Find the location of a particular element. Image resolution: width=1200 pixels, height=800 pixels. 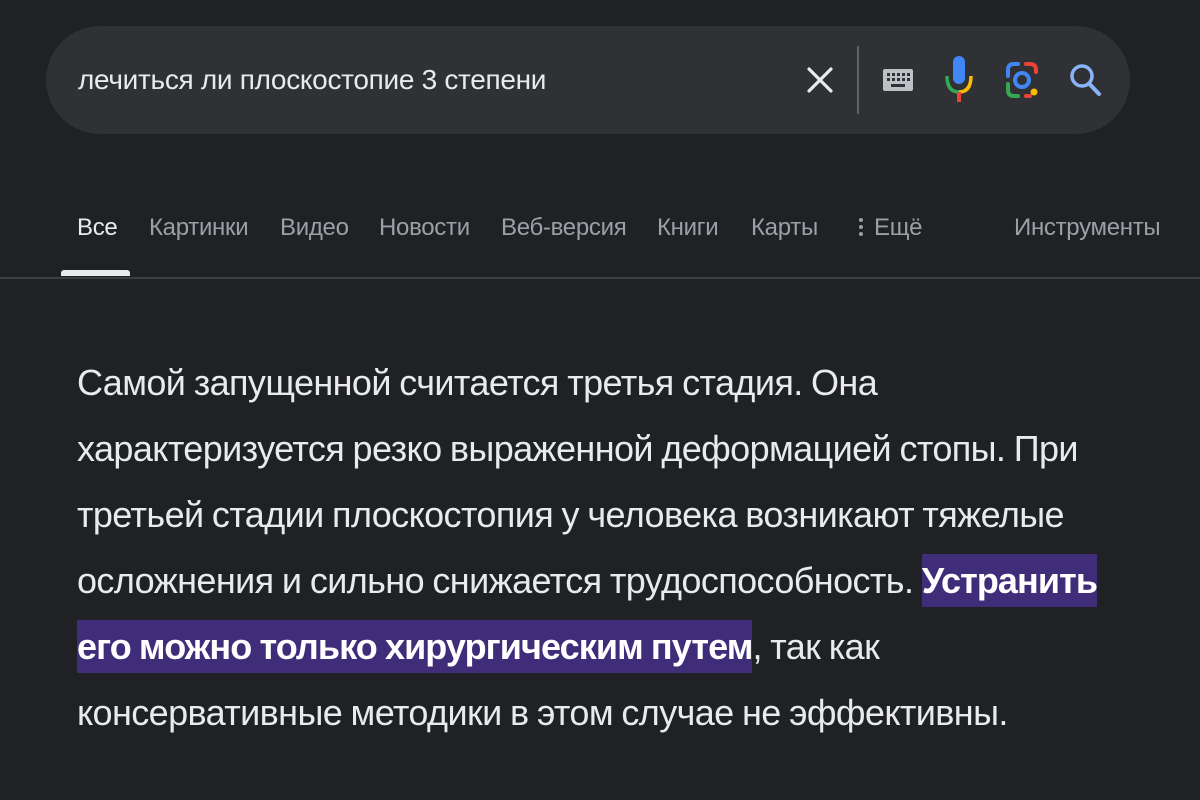

tab-more: Ещё is located at coordinates (890, 228).